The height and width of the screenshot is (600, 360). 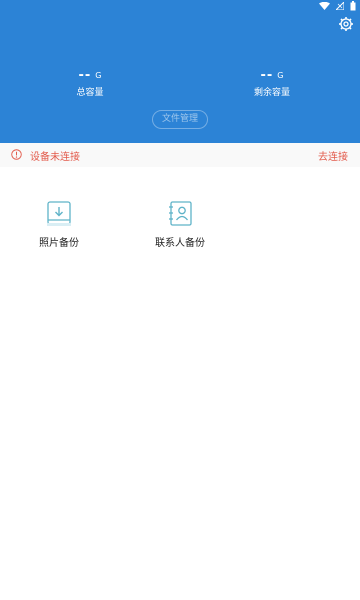 What do you see at coordinates (346, 24) in the screenshot?
I see `gear-icon` at bounding box center [346, 24].